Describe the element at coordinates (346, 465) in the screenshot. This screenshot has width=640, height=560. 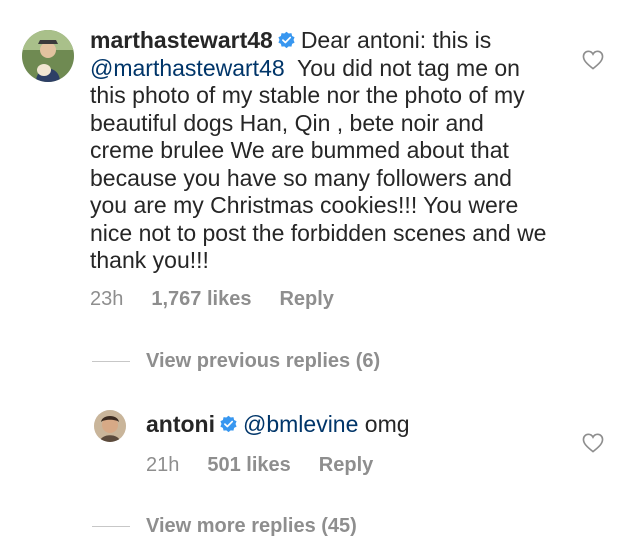
I see `reply-reply-button: Reply` at that location.